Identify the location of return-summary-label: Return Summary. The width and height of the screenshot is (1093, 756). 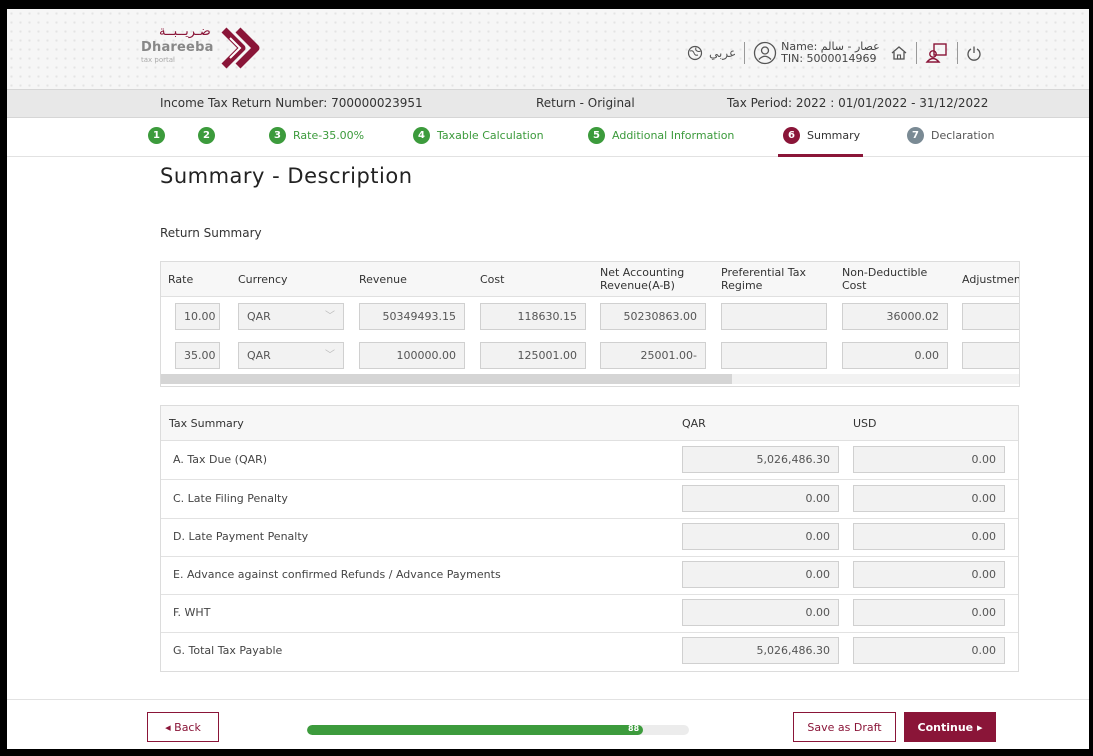
(211, 233).